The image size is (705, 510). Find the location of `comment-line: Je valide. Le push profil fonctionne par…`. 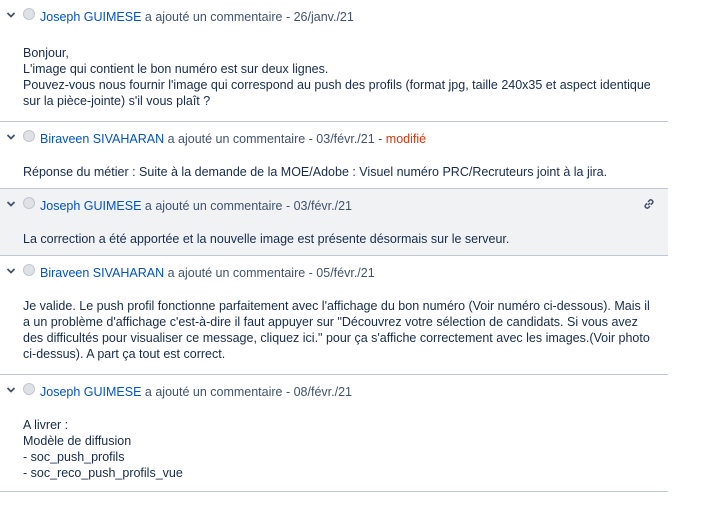

comment-line: Je valide. Le push profil fonctionne par… is located at coordinates (336, 306).